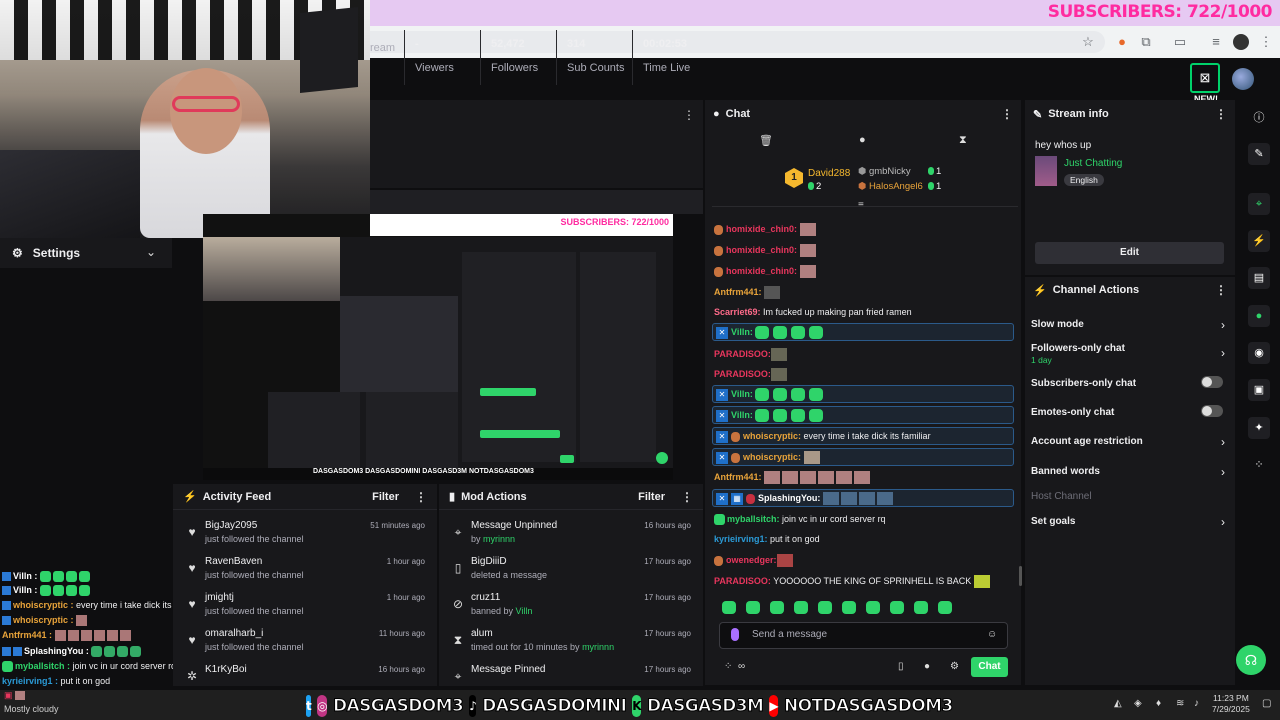 This screenshot has width=1280, height=720. I want to click on weather-widget: ▣ Mostly cloudy, so click(31, 705).